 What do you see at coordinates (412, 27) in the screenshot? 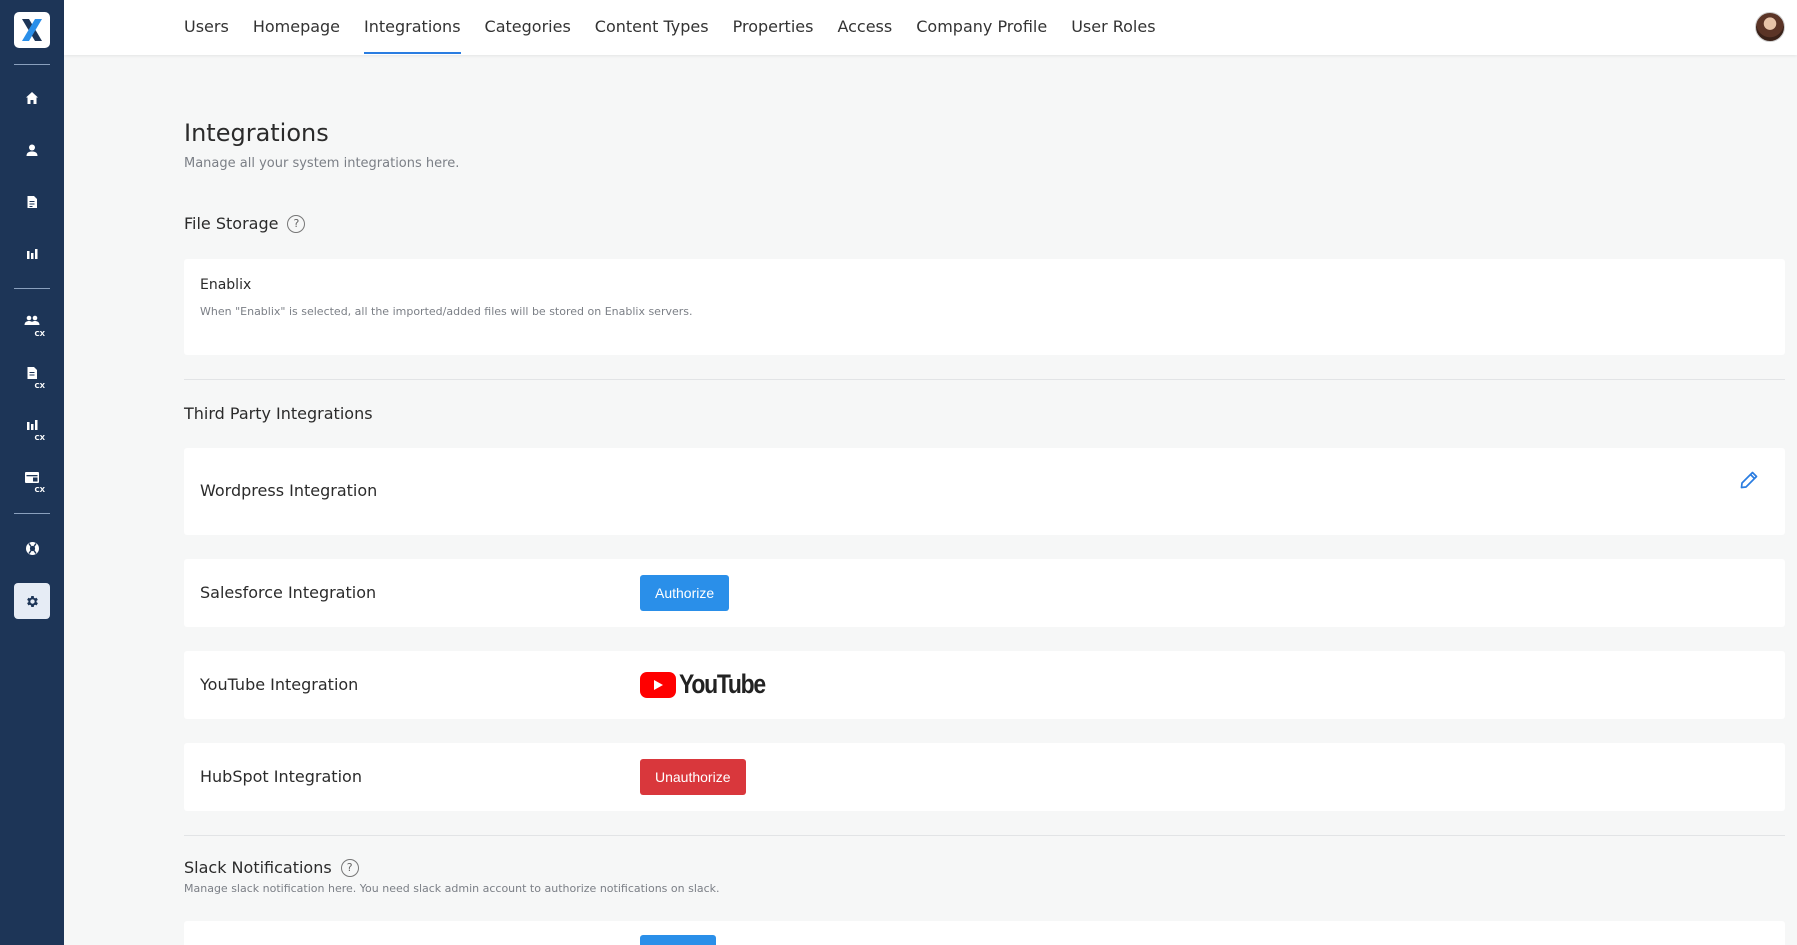
I see `tab-integrations: Integrations` at bounding box center [412, 27].